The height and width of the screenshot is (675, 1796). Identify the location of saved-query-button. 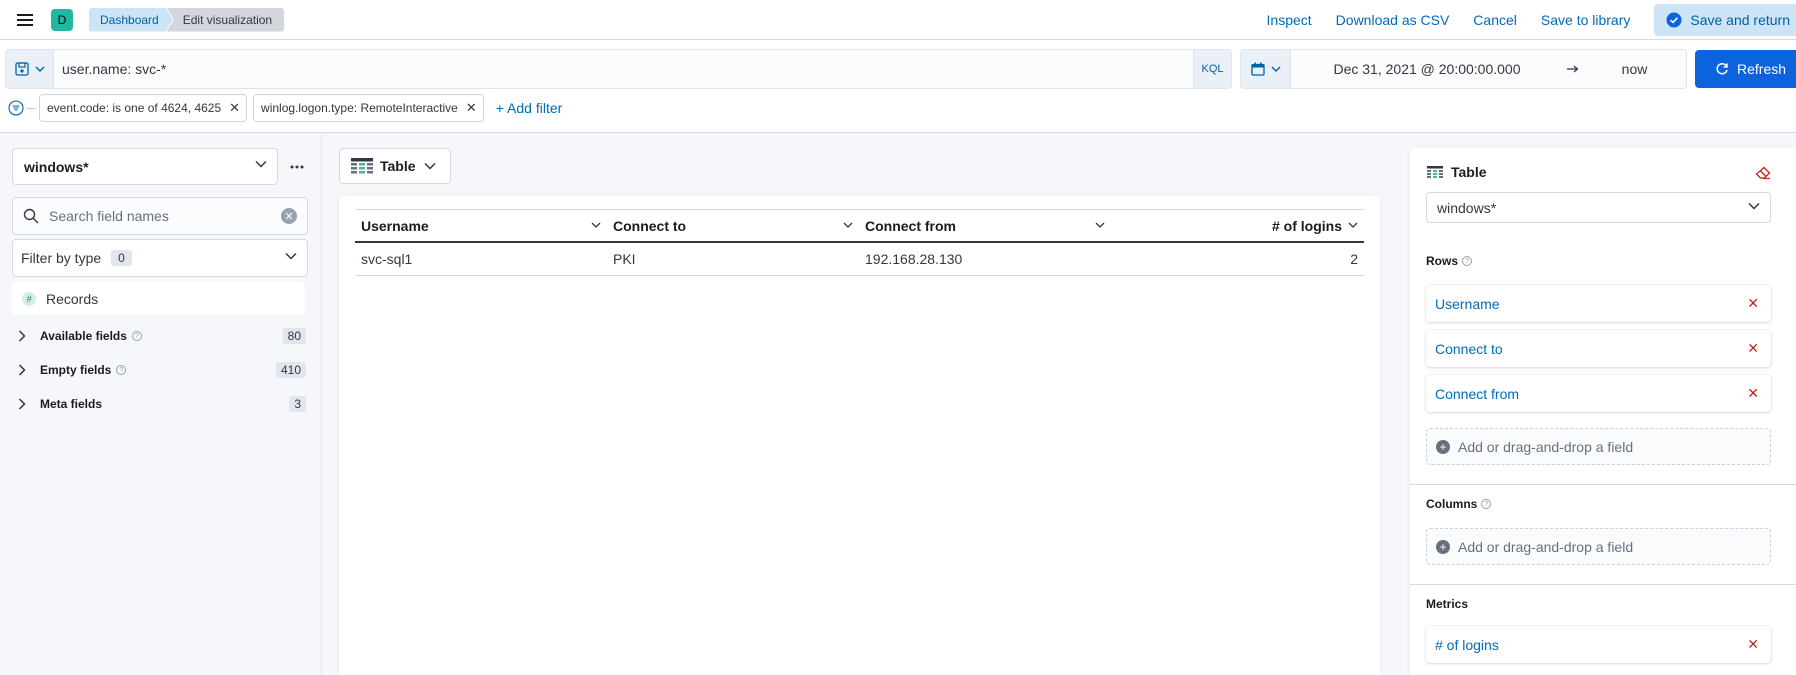
(30, 69).